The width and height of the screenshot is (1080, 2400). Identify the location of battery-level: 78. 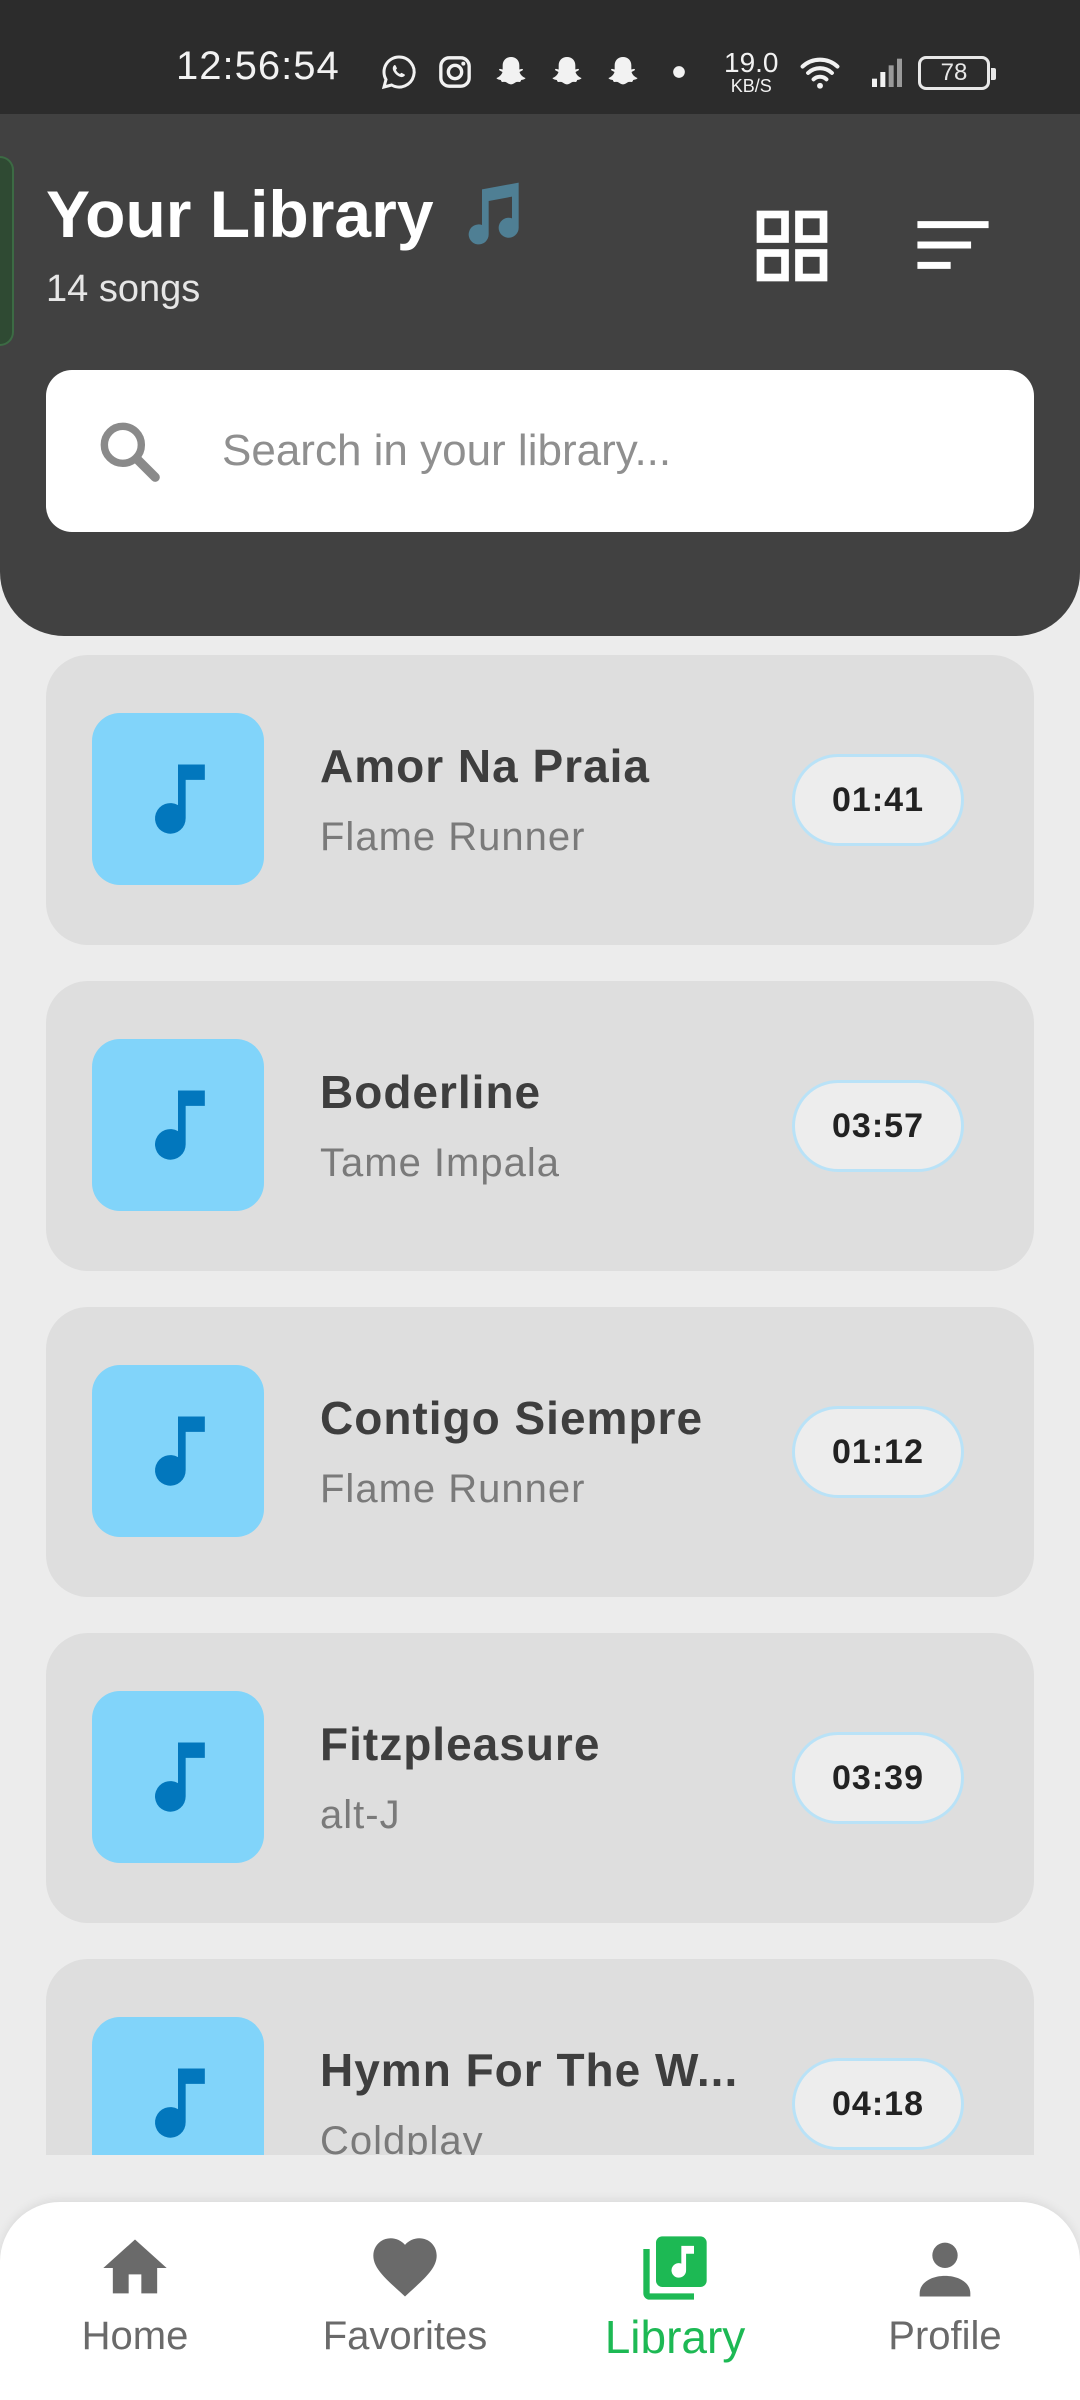
(954, 72).